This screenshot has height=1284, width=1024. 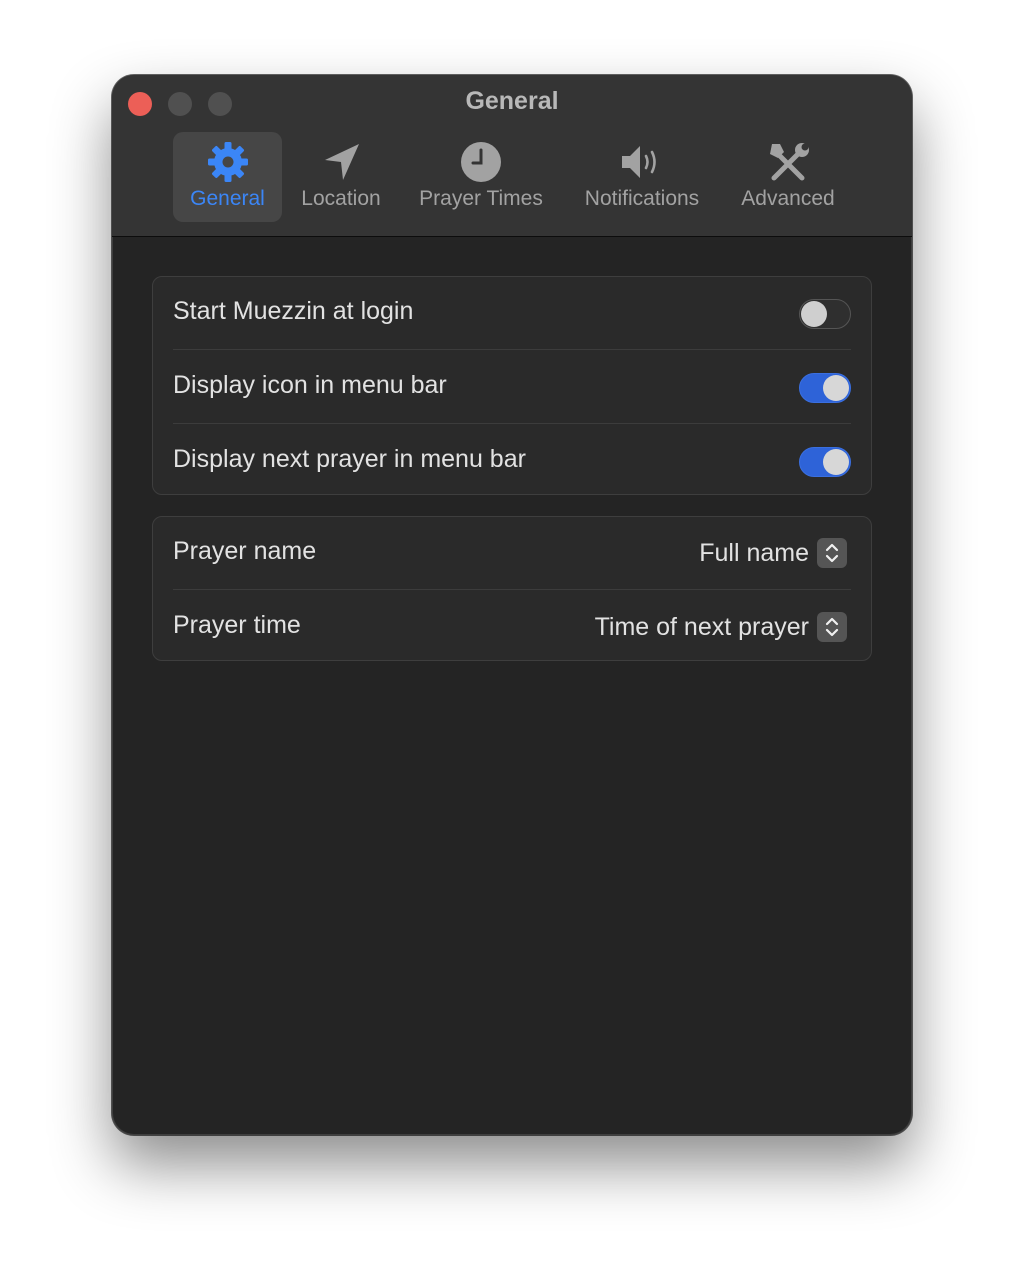 I want to click on display-icon-row: Display icon in menu bar, so click(x=512, y=387).